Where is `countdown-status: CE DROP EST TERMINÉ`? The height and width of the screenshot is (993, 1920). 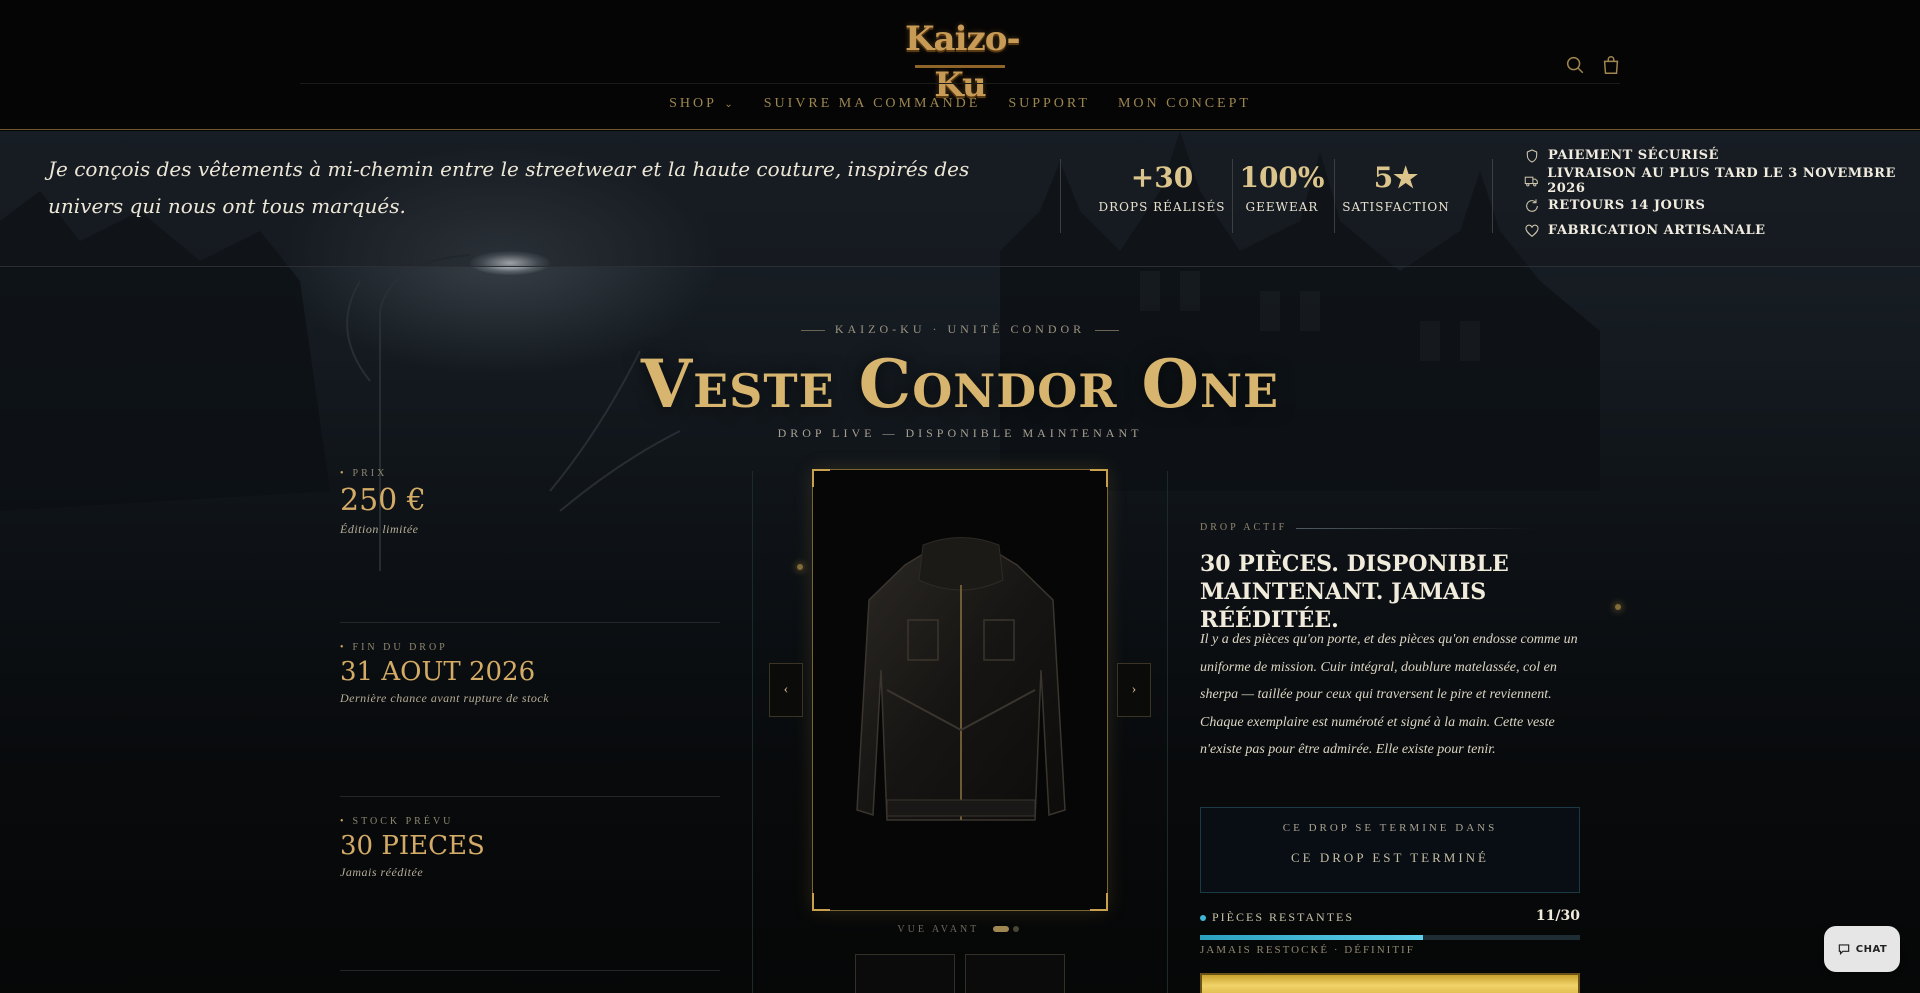 countdown-status: CE DROP EST TERMINÉ is located at coordinates (1390, 857).